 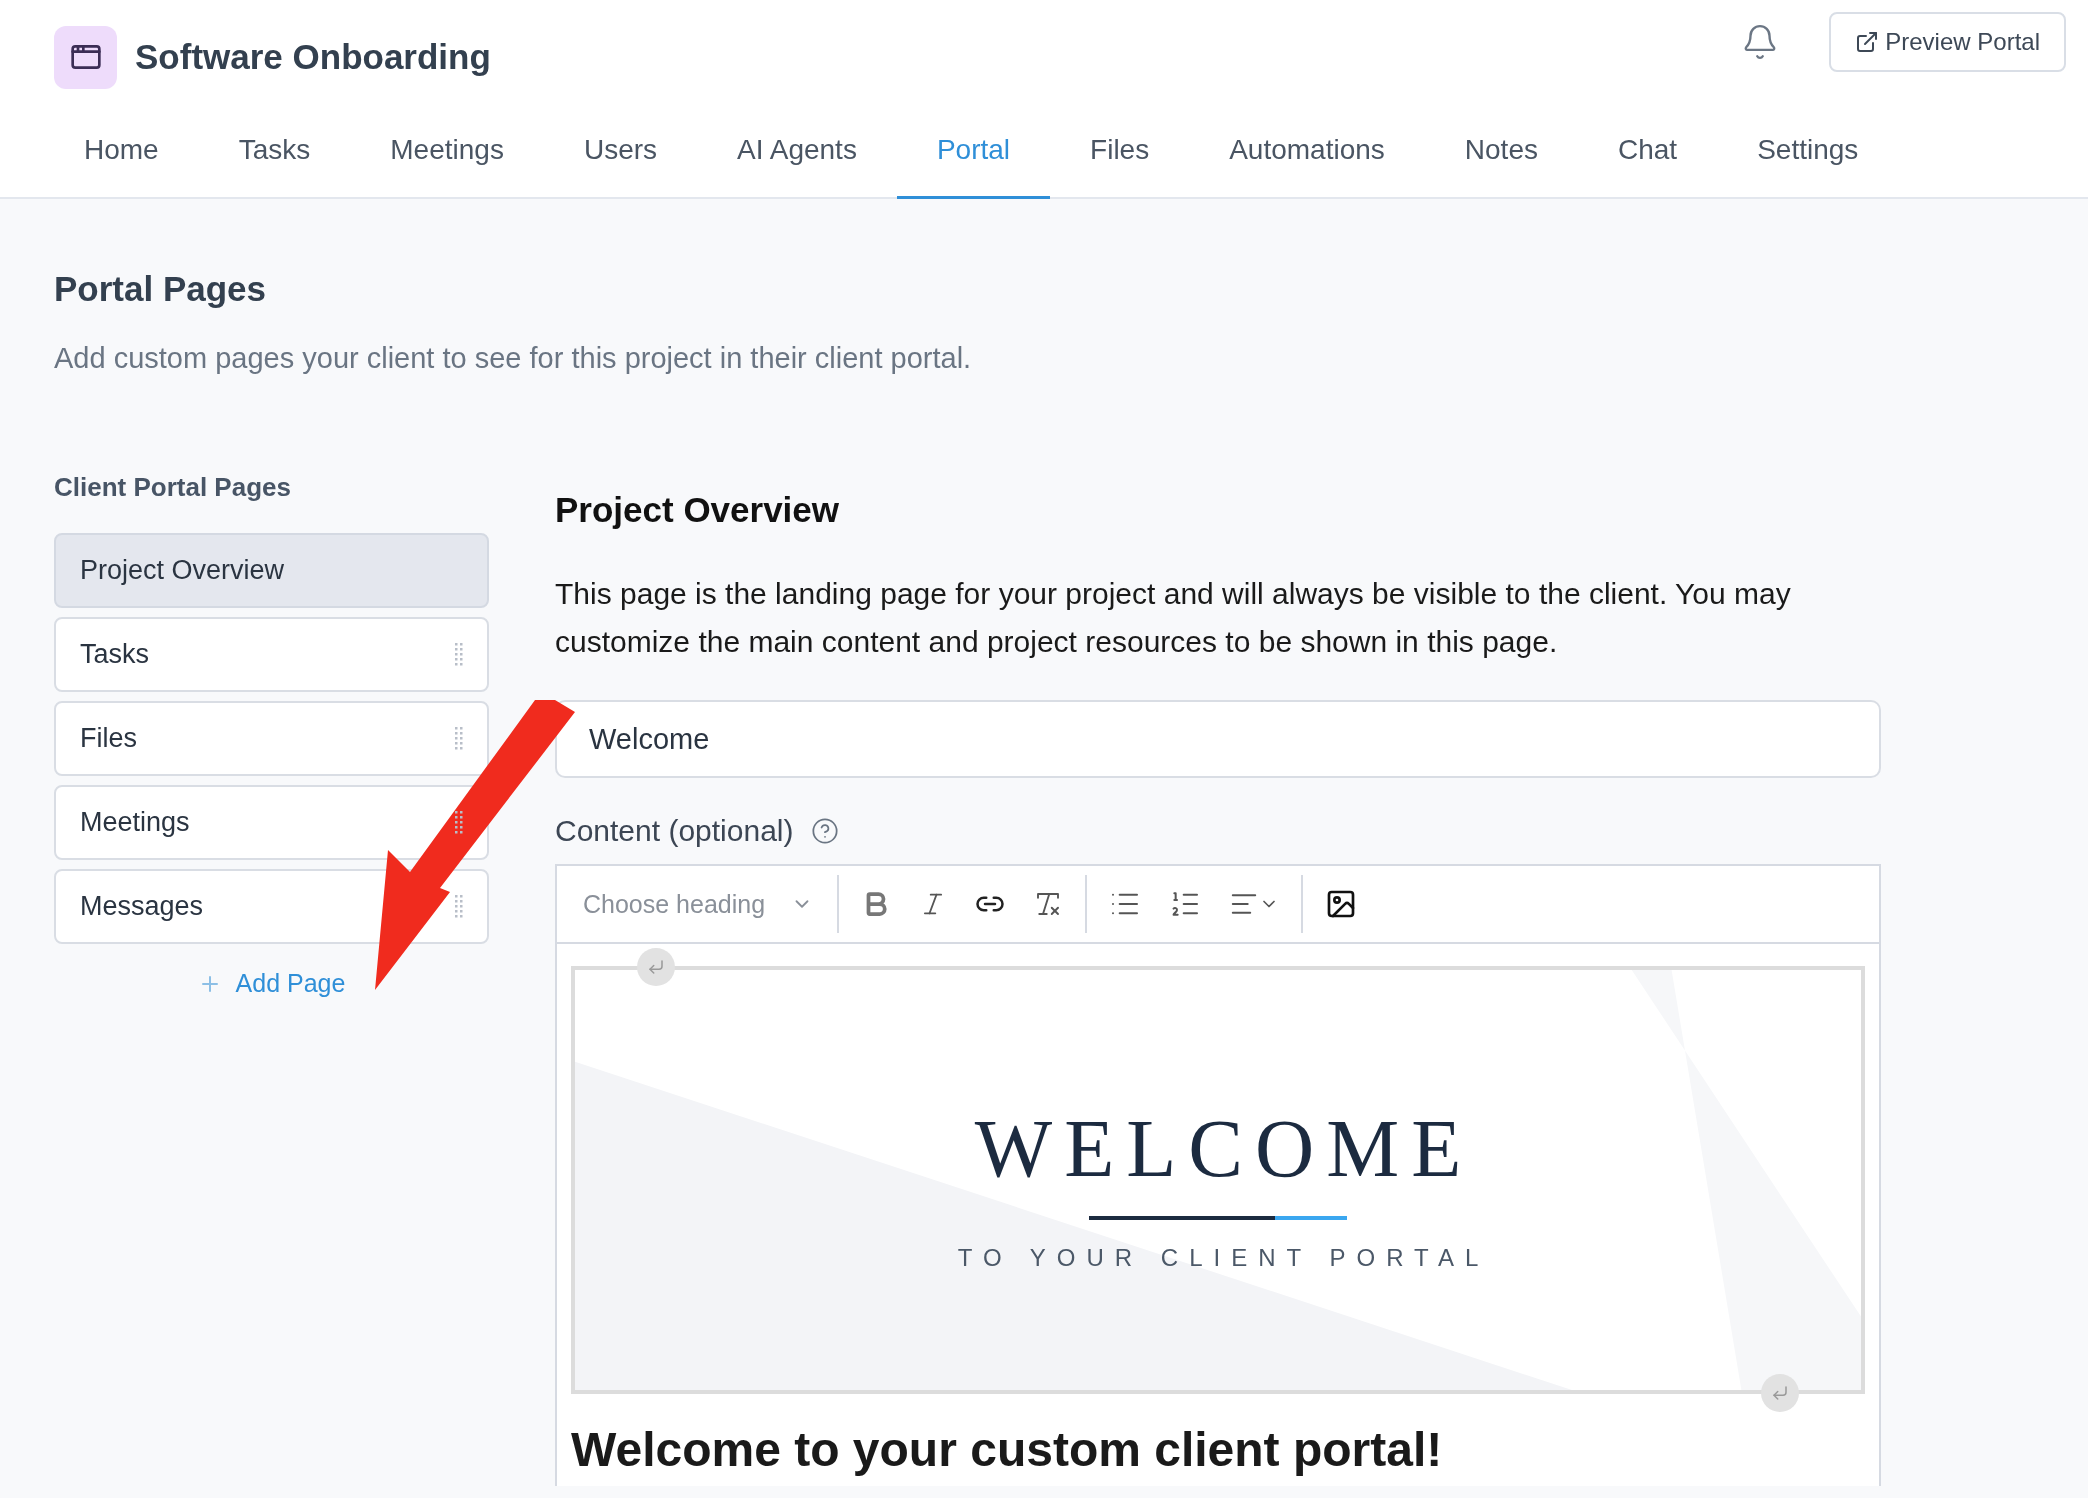 I want to click on section-title: Portal Pages, so click(x=161, y=289).